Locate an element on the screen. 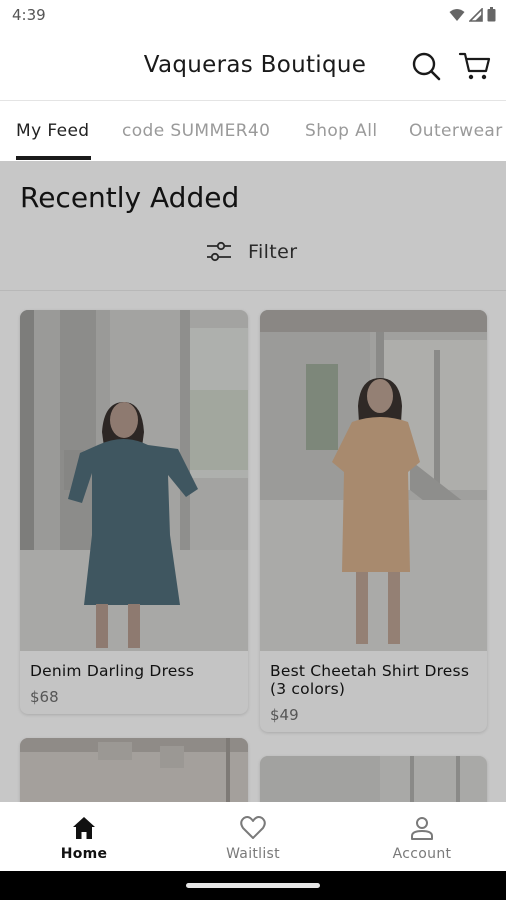  product-name: Best Cheetah Shirt Dress (3 colors) is located at coordinates (370, 680).